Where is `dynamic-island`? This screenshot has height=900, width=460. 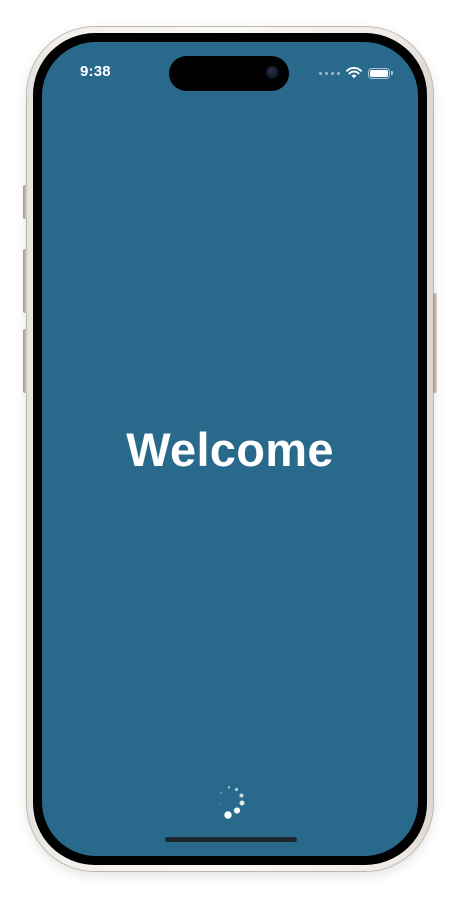
dynamic-island is located at coordinates (229, 73).